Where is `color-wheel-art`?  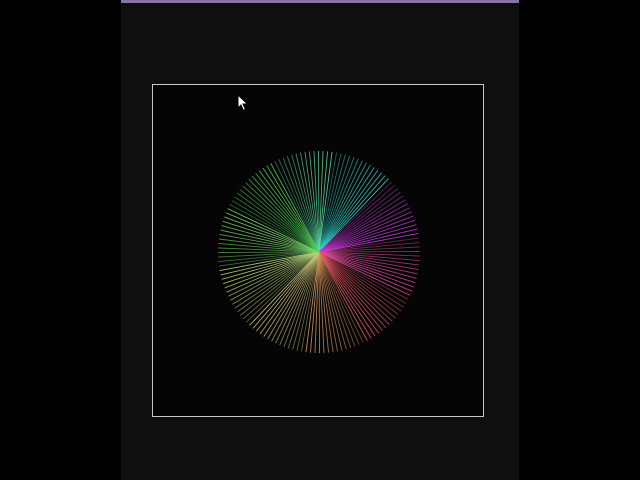
color-wheel-art is located at coordinates (319, 252).